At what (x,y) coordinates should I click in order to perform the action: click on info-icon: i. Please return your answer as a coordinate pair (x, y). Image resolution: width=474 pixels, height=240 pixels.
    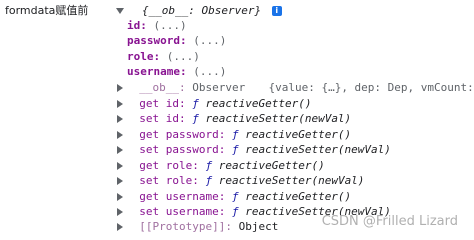
    Looking at the image, I should click on (276, 11).